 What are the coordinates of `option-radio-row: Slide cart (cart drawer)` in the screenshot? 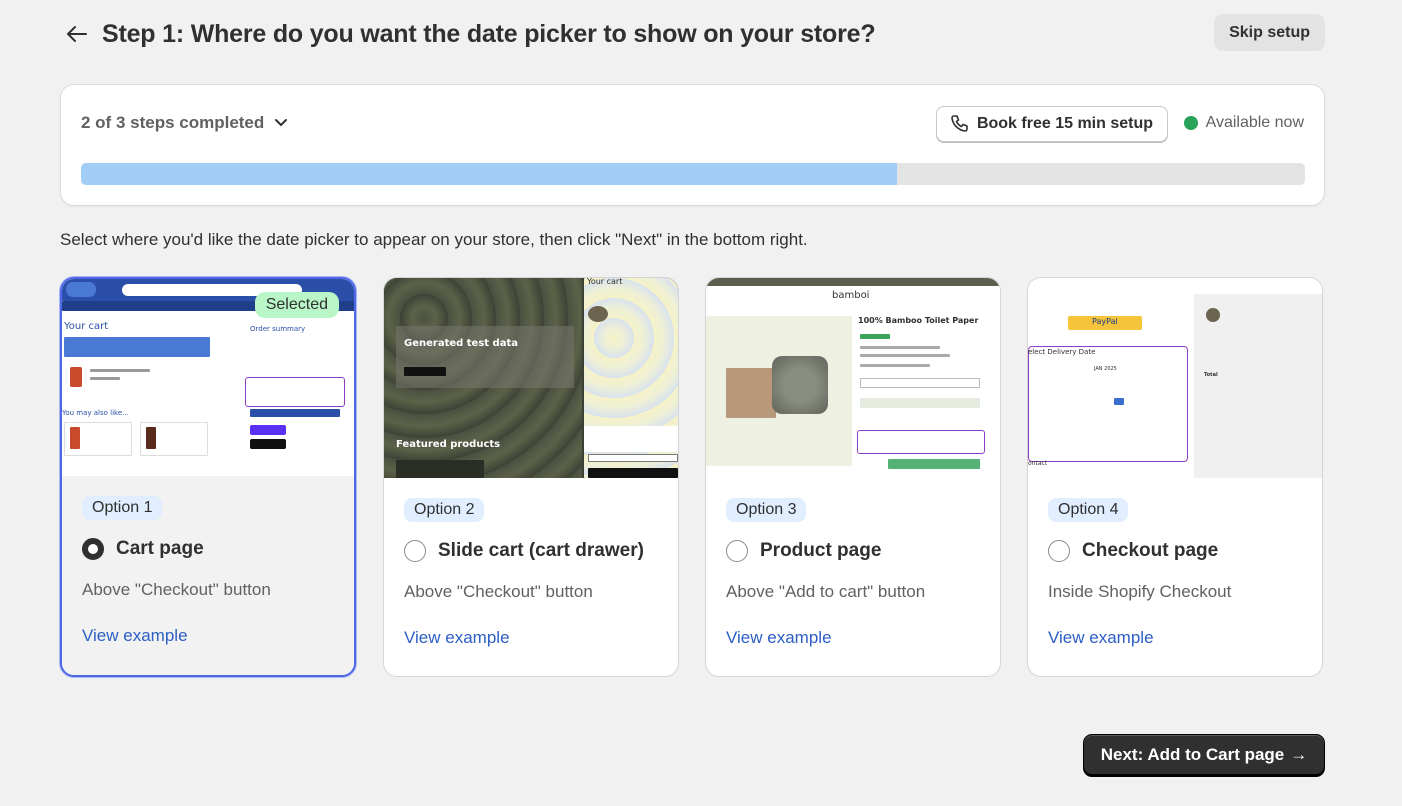 It's located at (531, 551).